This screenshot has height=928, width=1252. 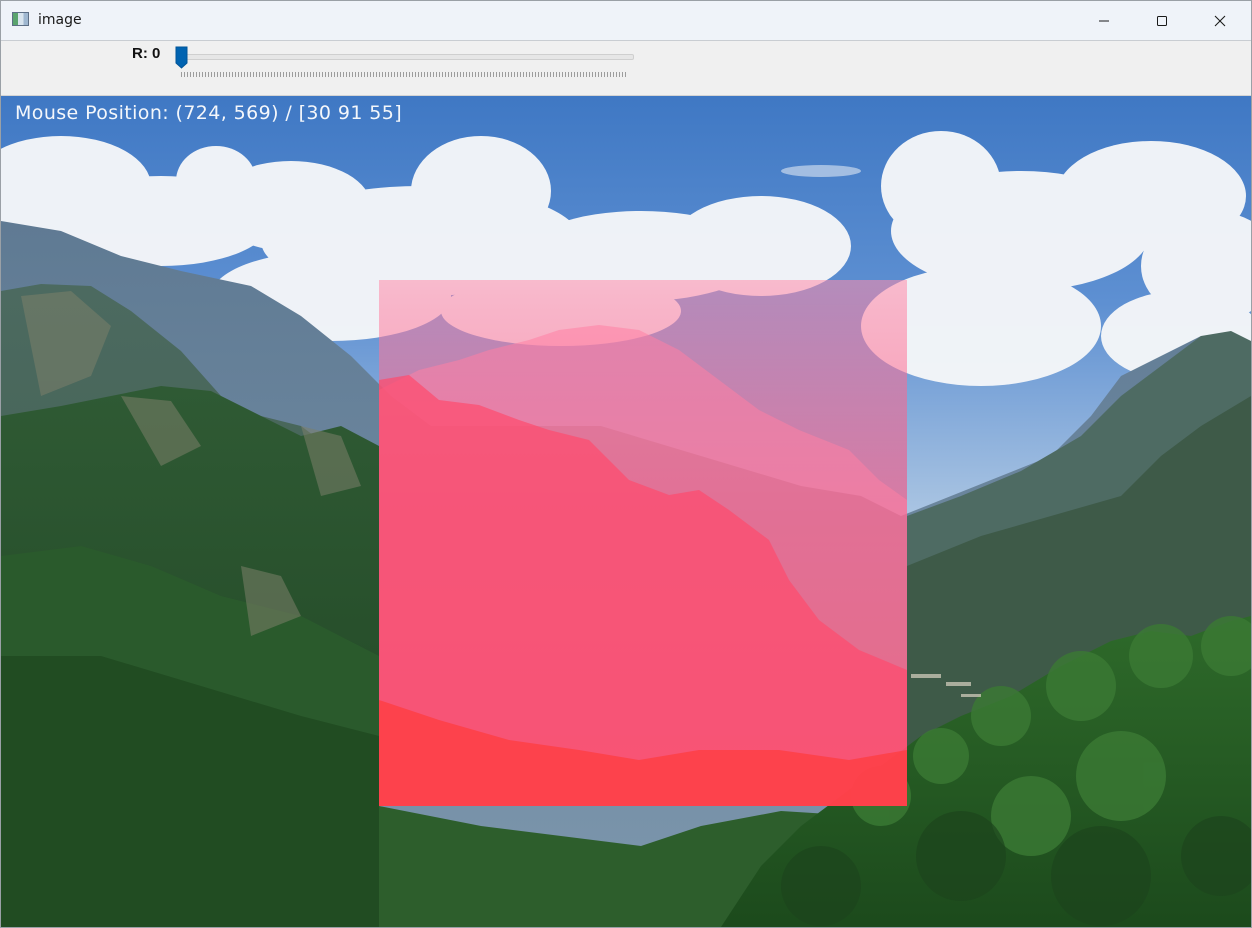 I want to click on trackbar-ticks, so click(x=404, y=74).